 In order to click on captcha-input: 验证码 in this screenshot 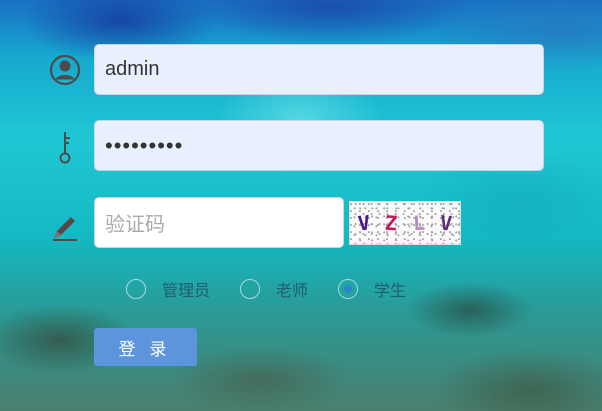, I will do `click(219, 222)`.